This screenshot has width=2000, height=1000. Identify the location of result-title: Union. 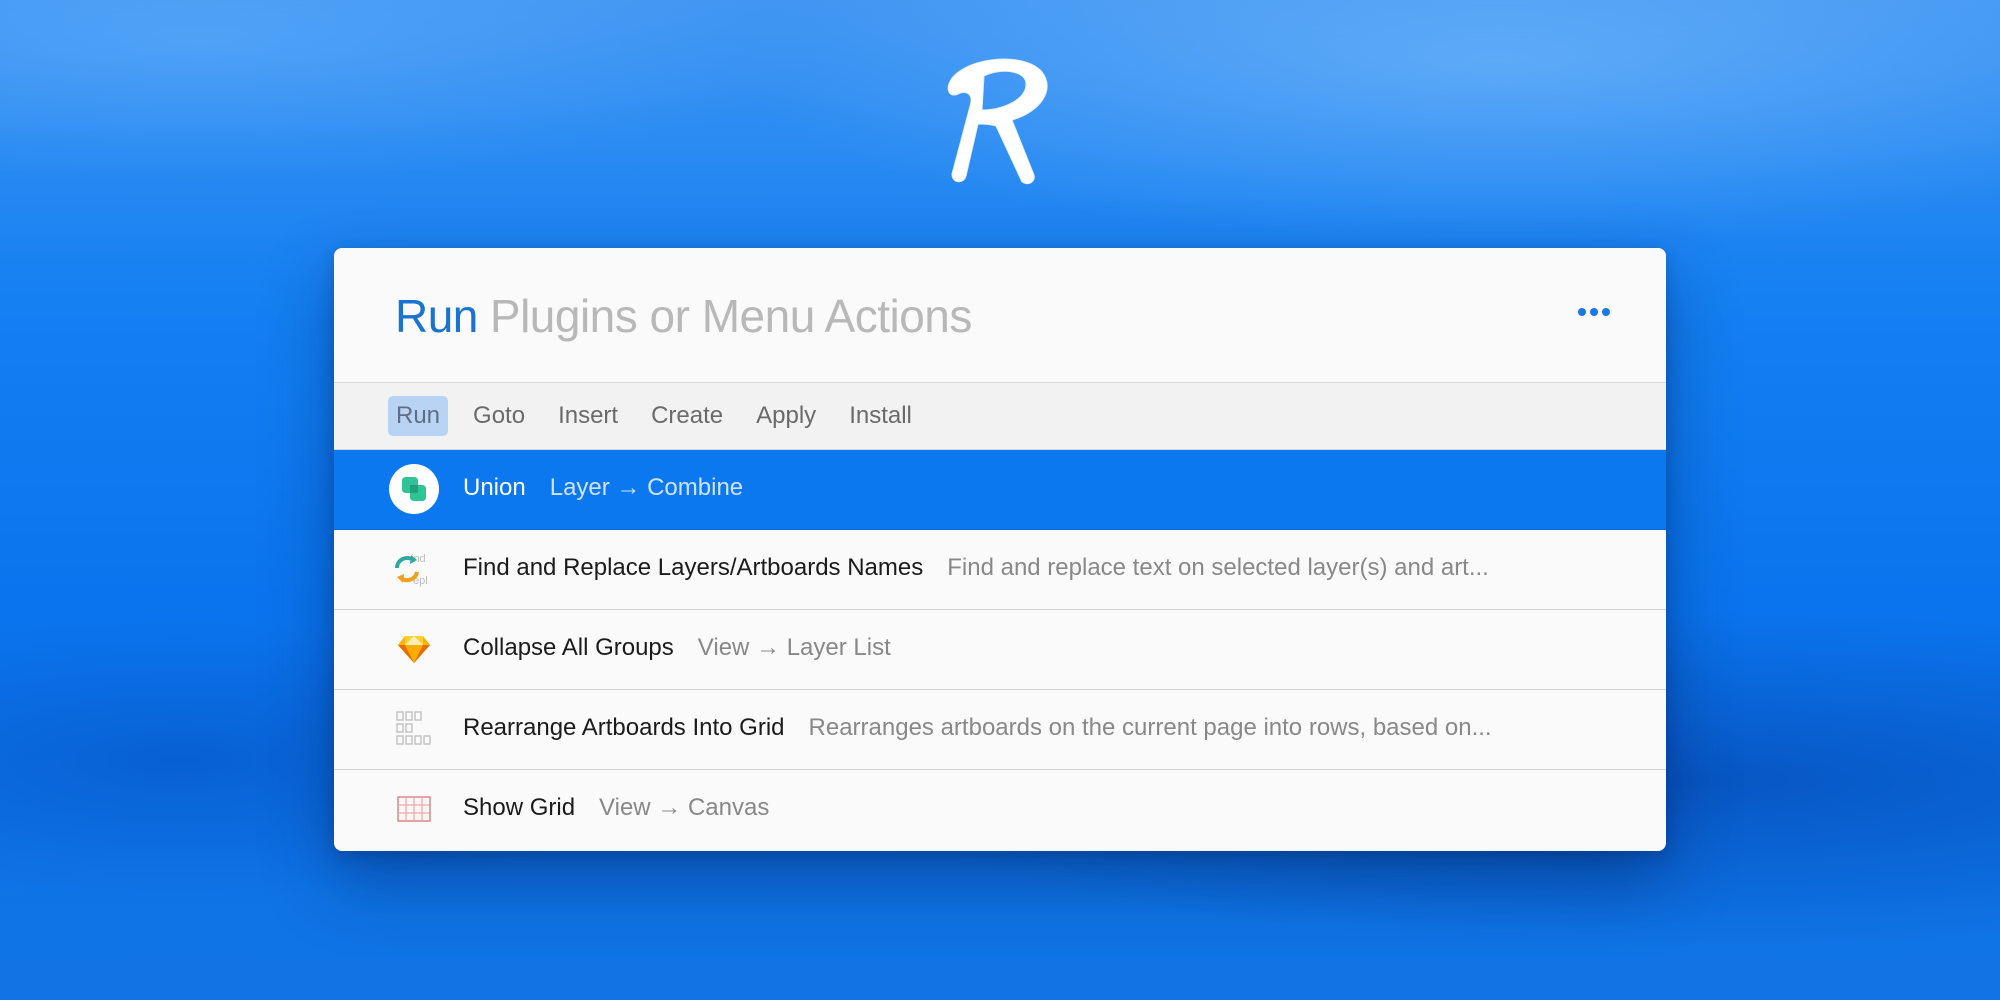
(494, 487).